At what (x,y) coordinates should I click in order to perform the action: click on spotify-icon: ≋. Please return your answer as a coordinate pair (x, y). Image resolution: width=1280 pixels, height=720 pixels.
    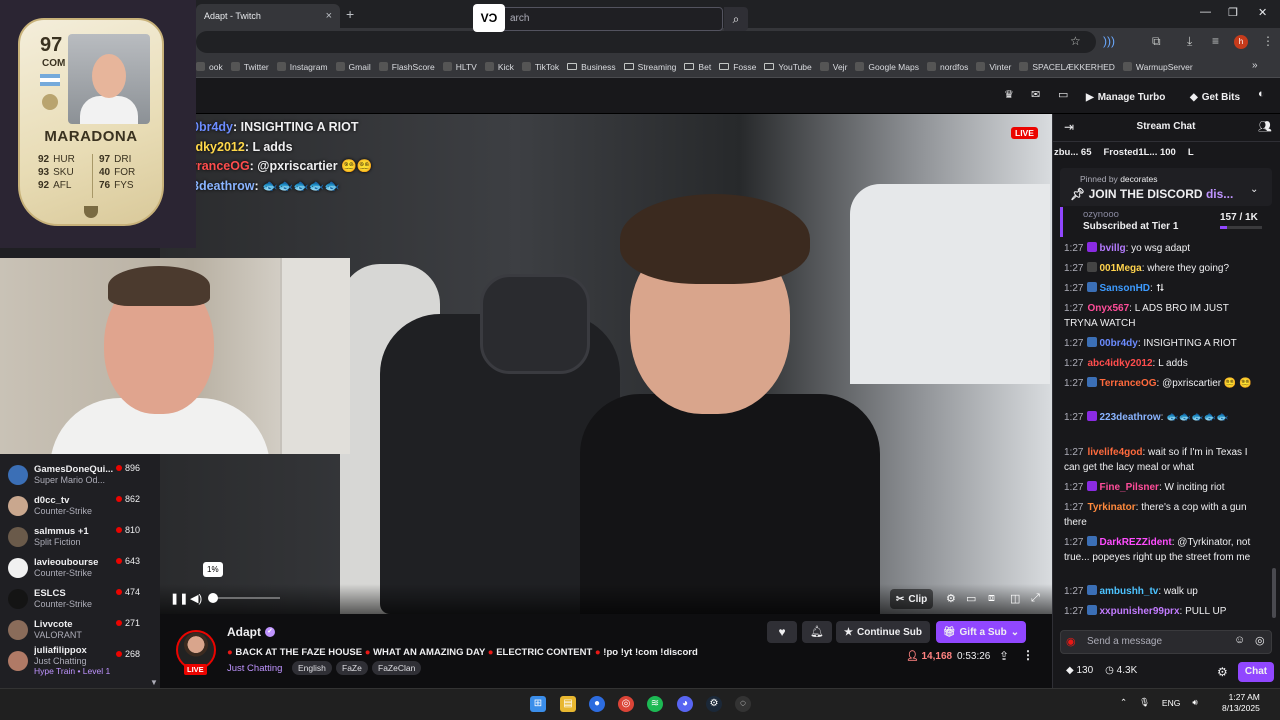
    Looking at the image, I should click on (655, 704).